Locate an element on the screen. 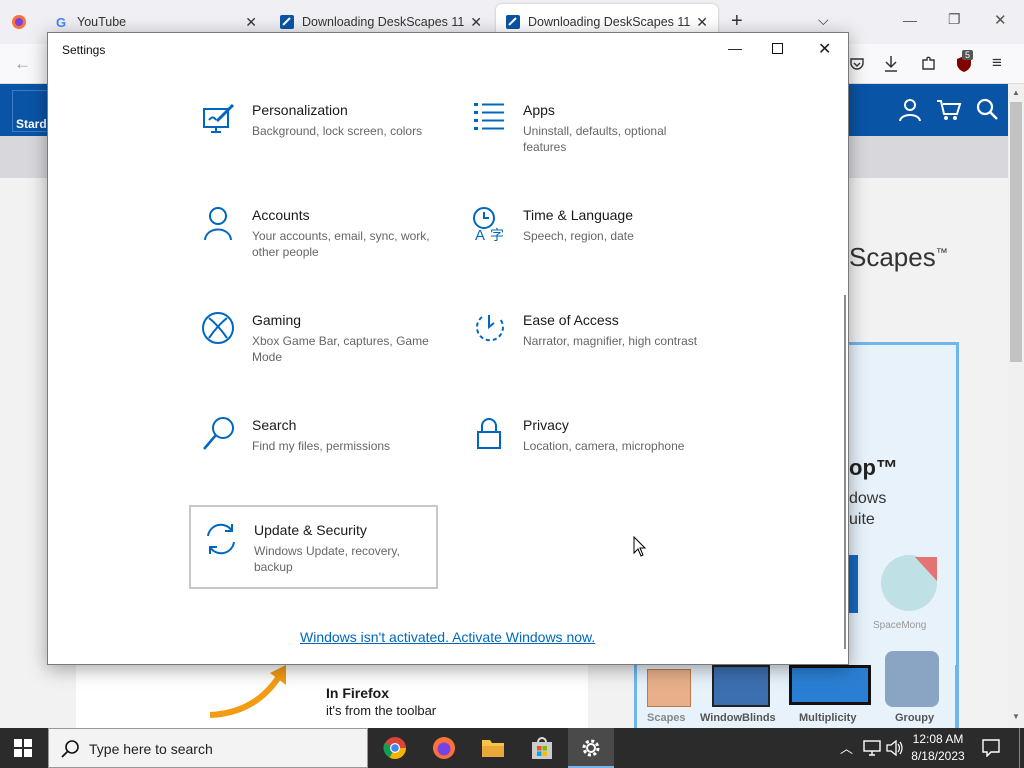 The width and height of the screenshot is (1024, 768). tile-time-language: A字 Time & Language Speech, region, date is located at coordinates (587, 225).